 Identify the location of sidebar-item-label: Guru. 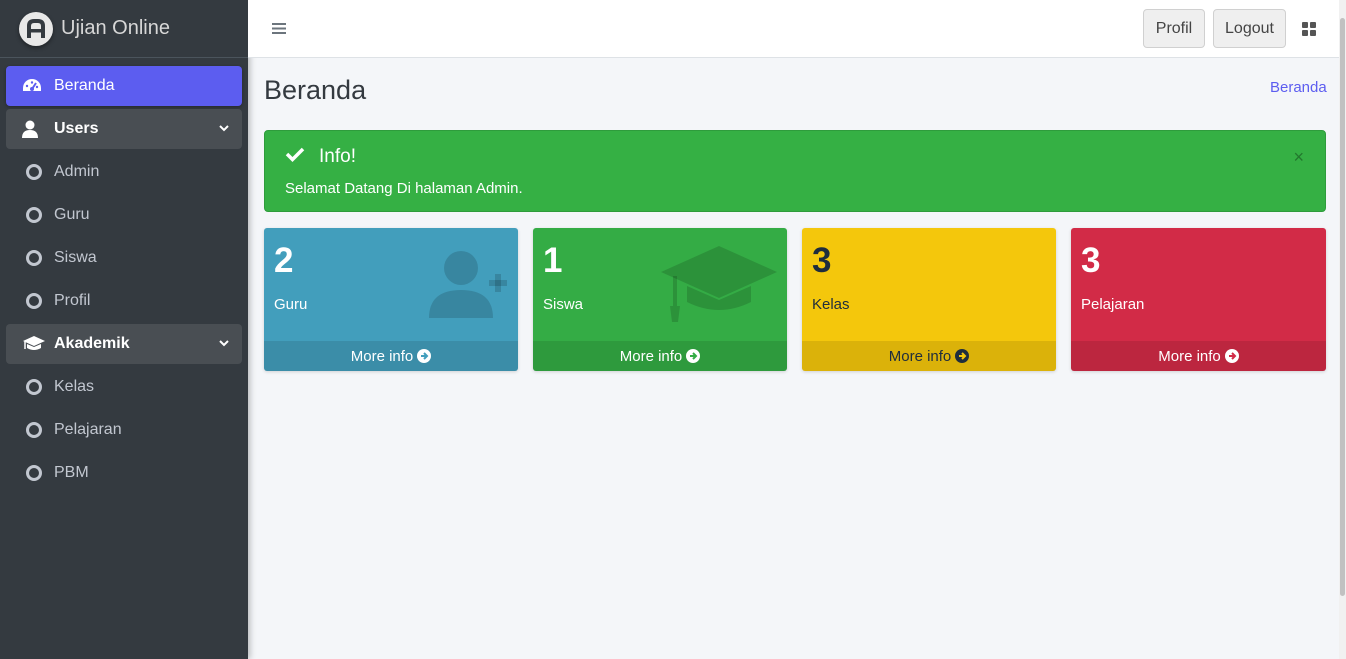
(72, 214).